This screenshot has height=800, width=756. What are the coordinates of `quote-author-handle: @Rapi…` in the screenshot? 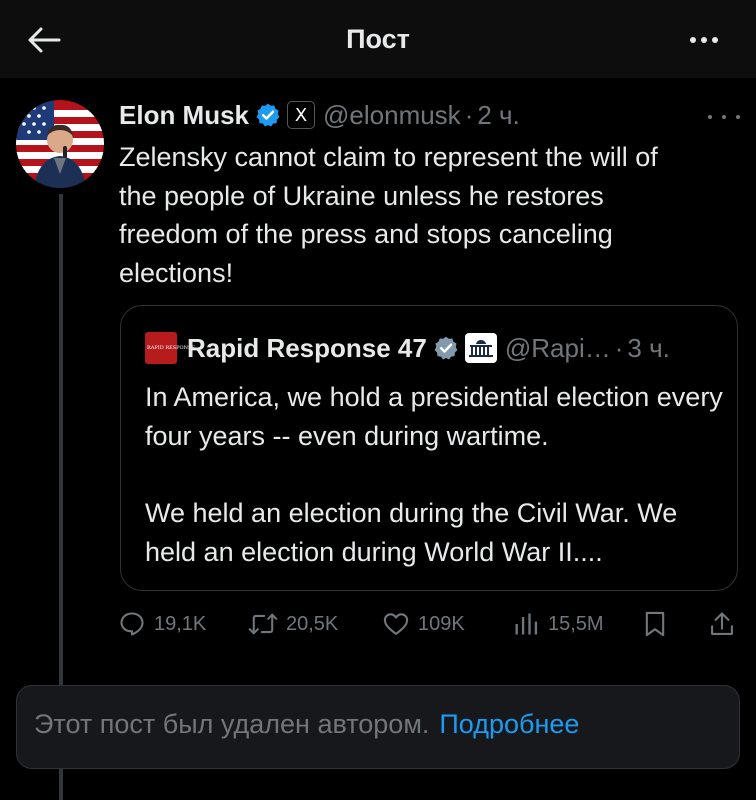 It's located at (557, 347).